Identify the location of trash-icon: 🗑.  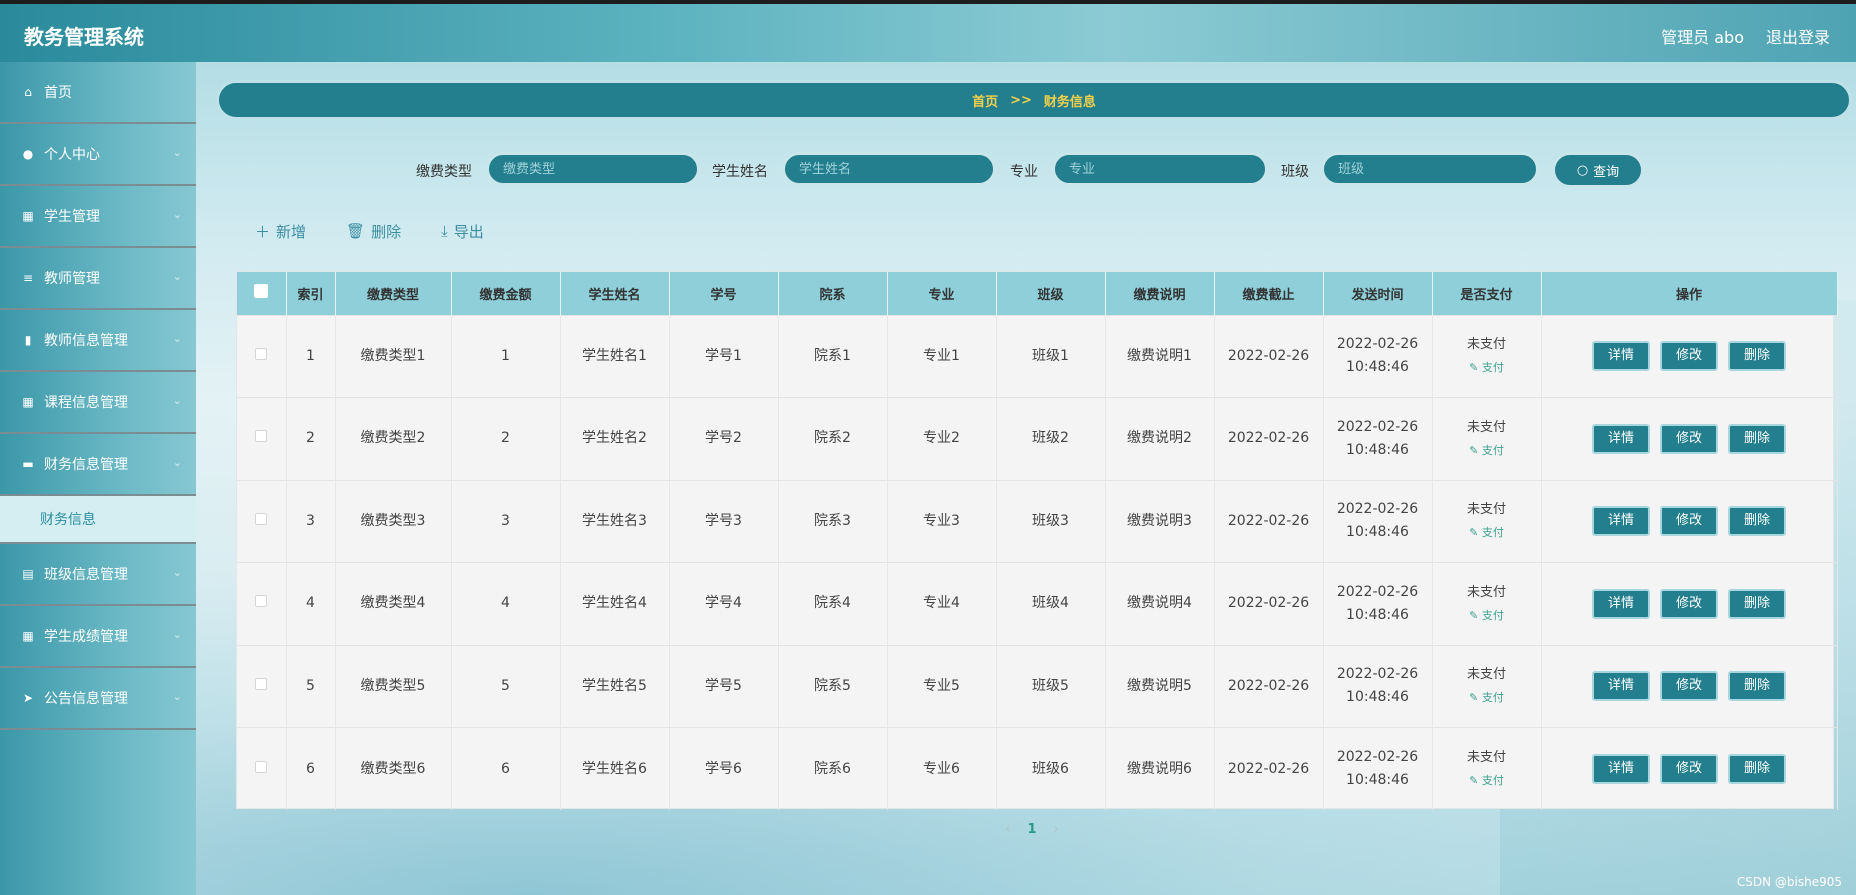
(356, 231).